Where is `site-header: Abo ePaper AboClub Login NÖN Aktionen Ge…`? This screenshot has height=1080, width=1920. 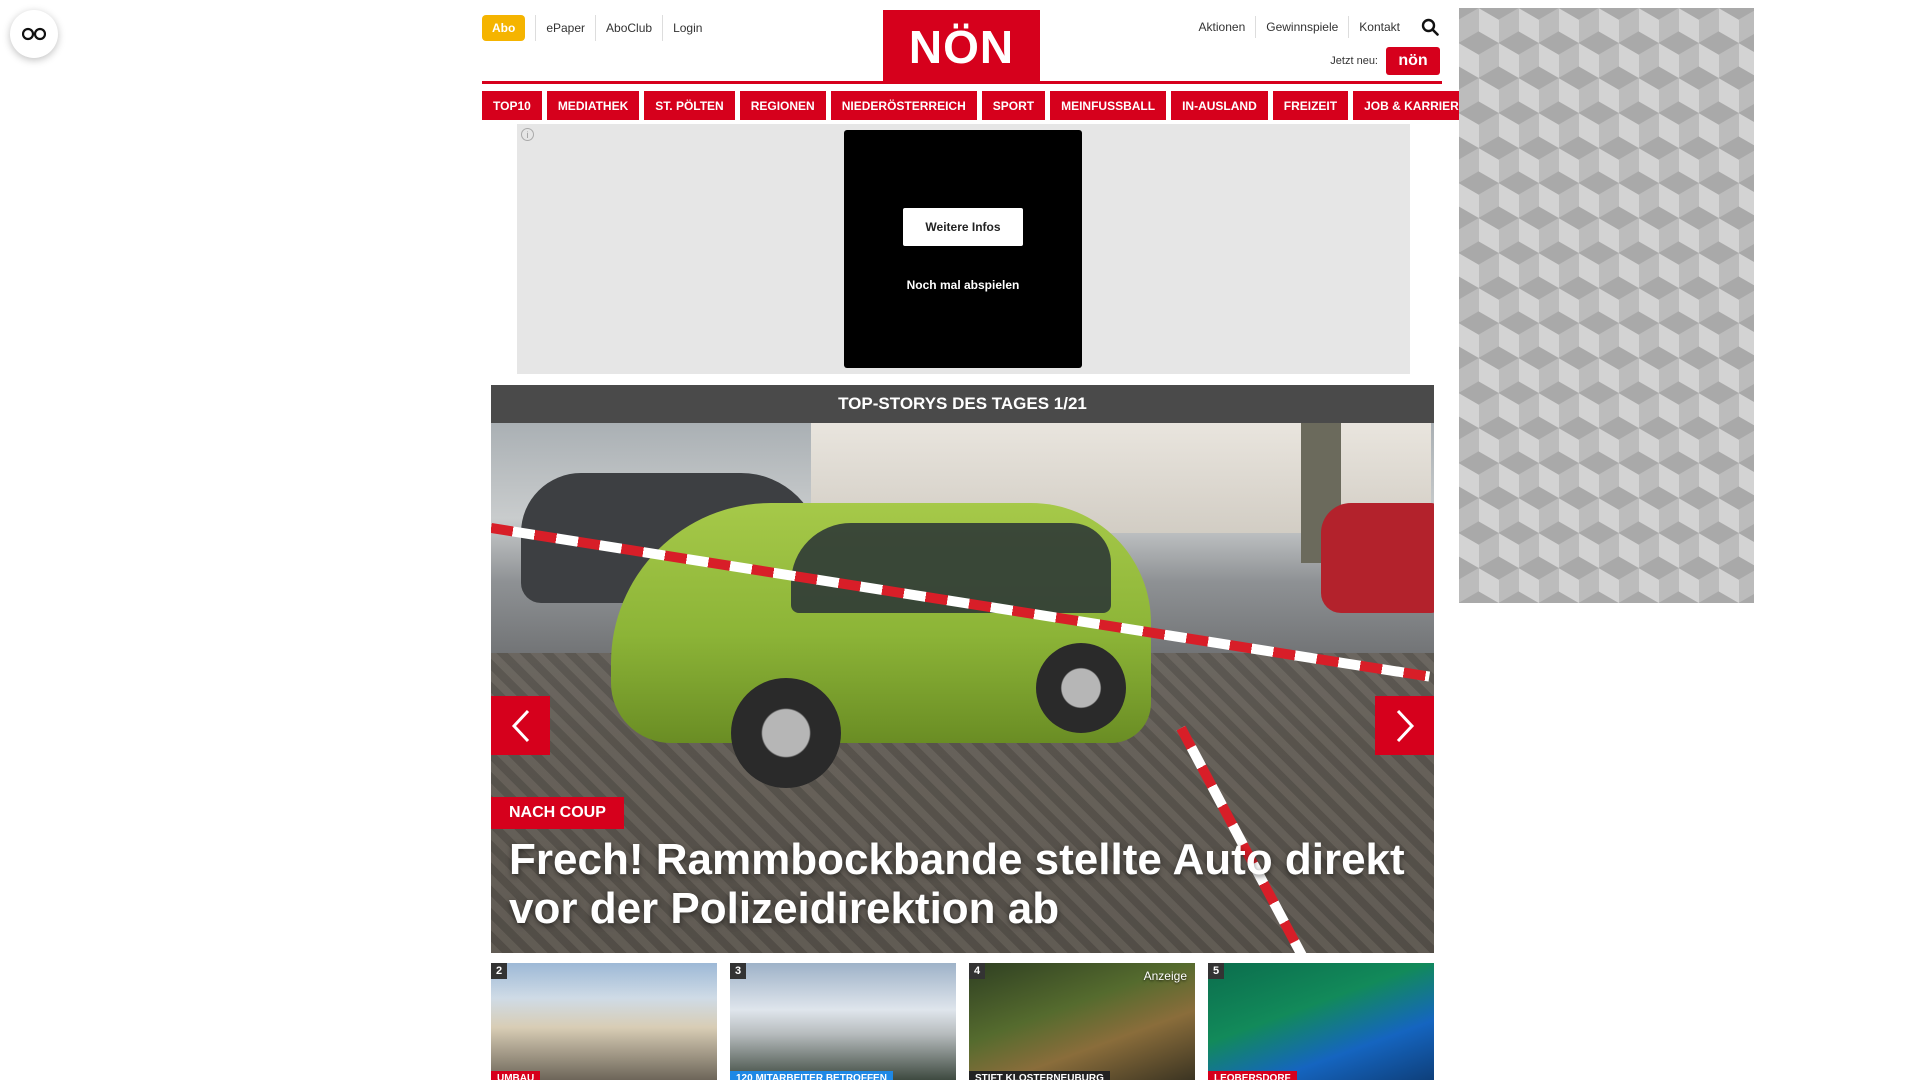
site-header: Abo ePaper AboClub Login NÖN Aktionen Ge… is located at coordinates (962, 47).